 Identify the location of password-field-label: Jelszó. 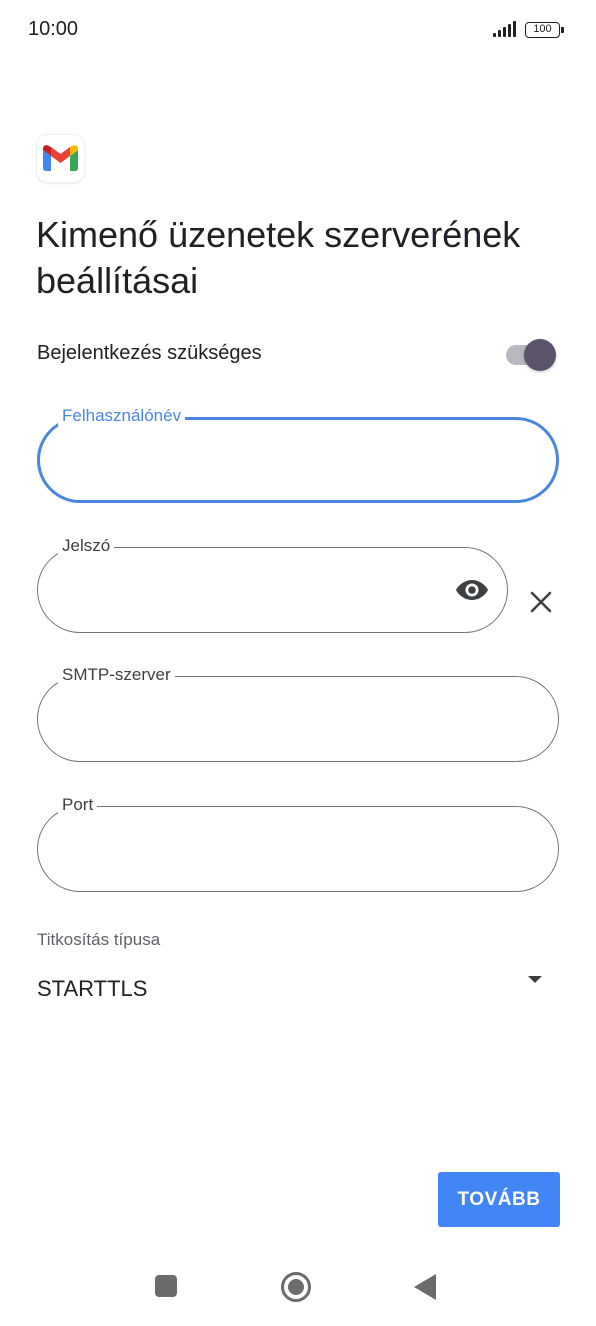
(86, 546).